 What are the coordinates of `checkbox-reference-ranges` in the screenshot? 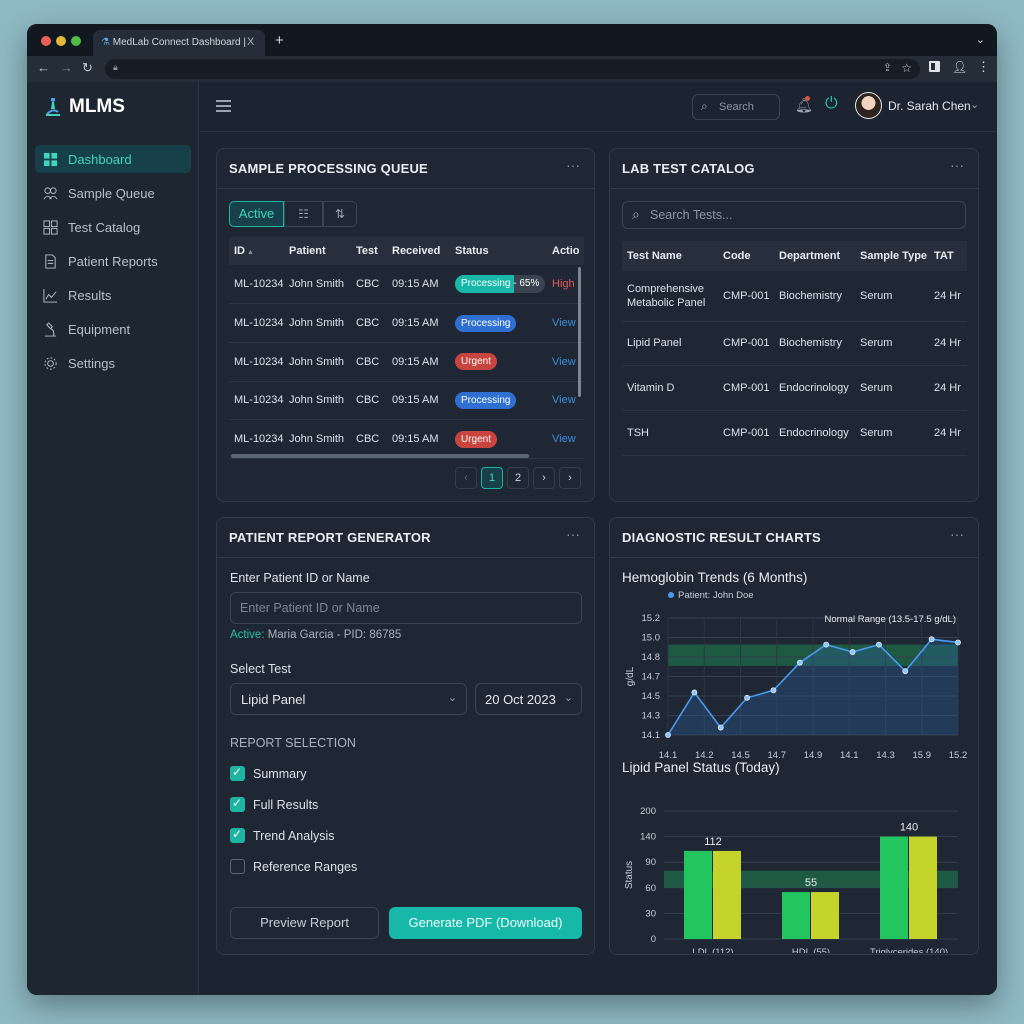 It's located at (237, 866).